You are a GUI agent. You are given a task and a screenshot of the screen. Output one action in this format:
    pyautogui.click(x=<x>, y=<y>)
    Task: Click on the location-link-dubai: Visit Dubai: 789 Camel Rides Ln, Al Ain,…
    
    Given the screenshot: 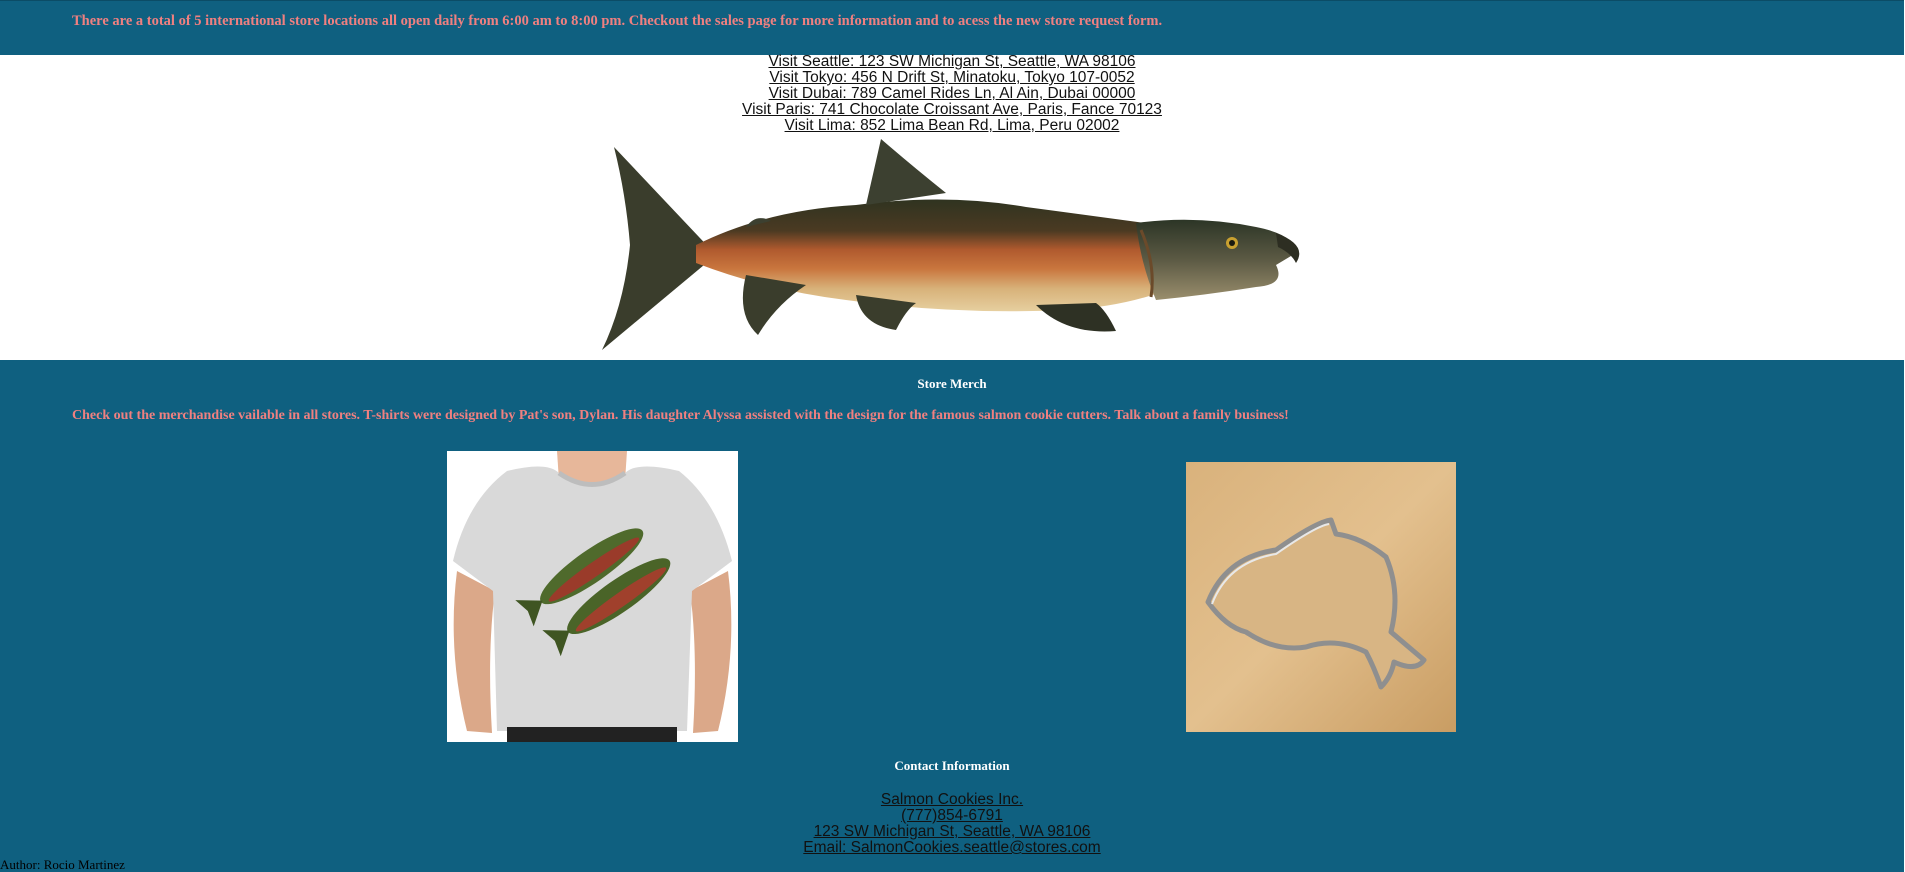 What is the action you would take?
    pyautogui.click(x=952, y=94)
    